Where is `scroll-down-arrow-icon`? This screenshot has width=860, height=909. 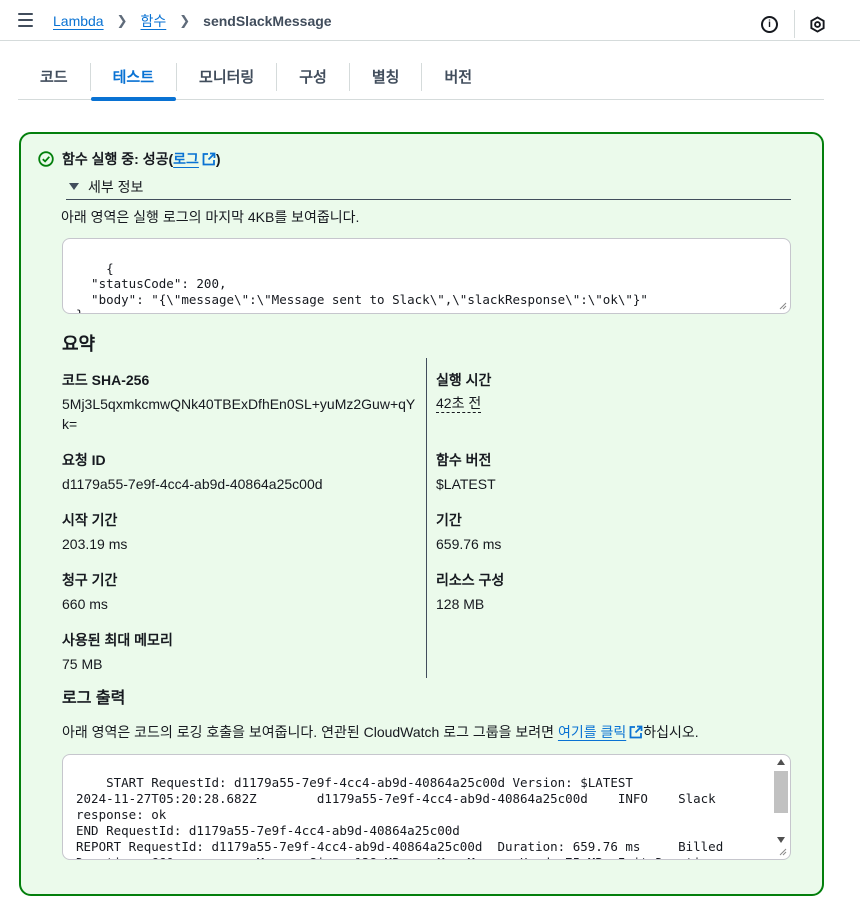 scroll-down-arrow-icon is located at coordinates (781, 840).